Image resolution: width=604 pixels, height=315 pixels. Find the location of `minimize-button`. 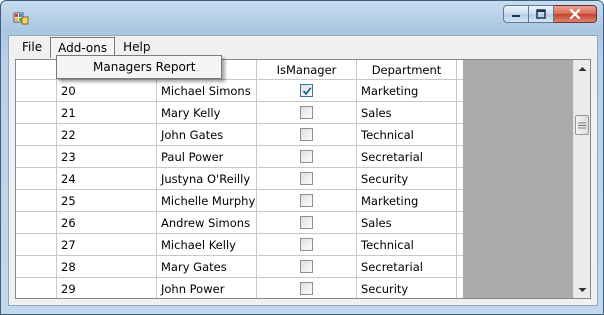

minimize-button is located at coordinates (516, 14).